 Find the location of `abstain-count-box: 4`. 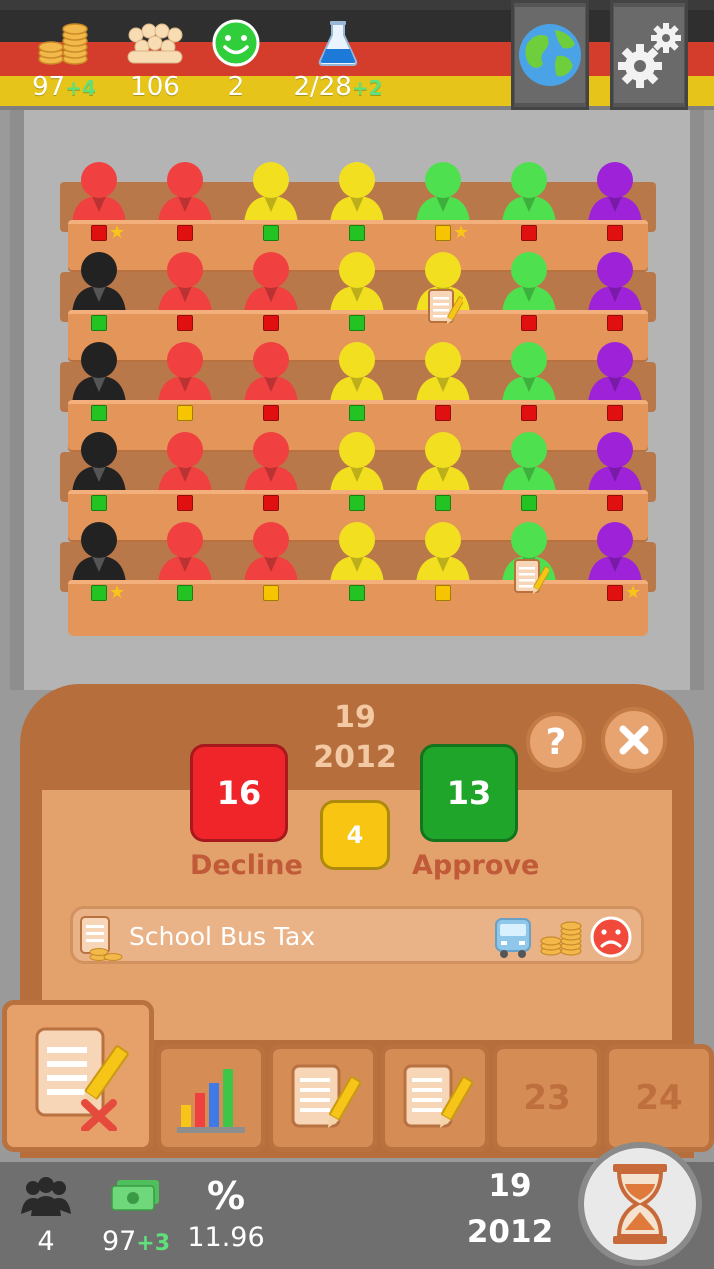

abstain-count-box: 4 is located at coordinates (355, 835).